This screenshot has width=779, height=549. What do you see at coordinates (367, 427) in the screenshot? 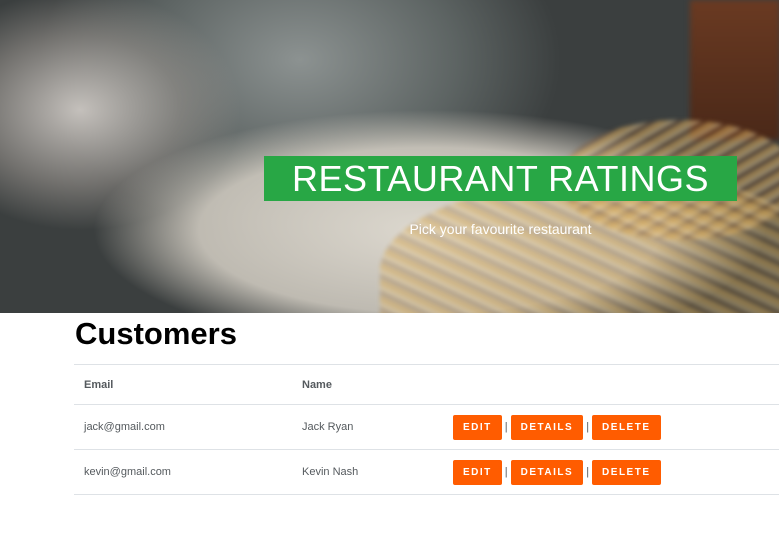
I see `name-cell: Jack Ryan` at bounding box center [367, 427].